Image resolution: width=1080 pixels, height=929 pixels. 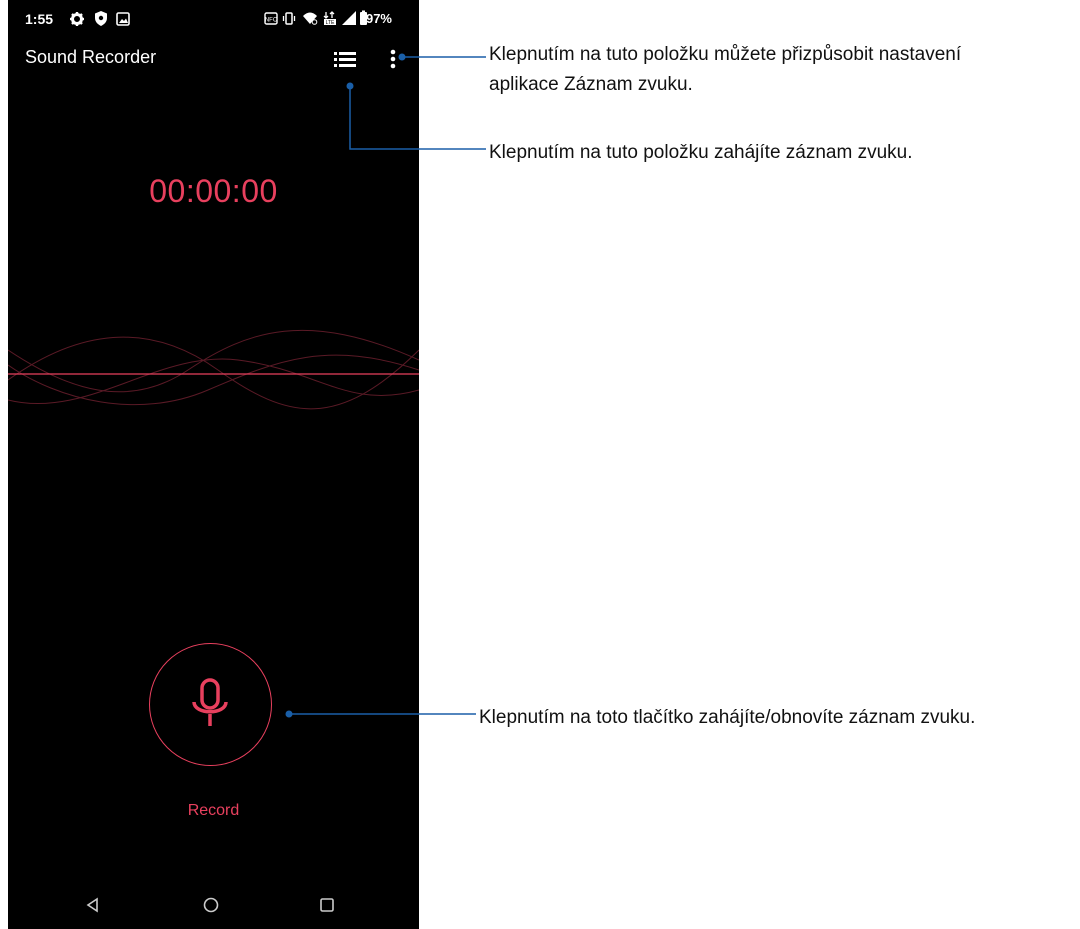 What do you see at coordinates (289, 18) in the screenshot?
I see `vibrate-icon` at bounding box center [289, 18].